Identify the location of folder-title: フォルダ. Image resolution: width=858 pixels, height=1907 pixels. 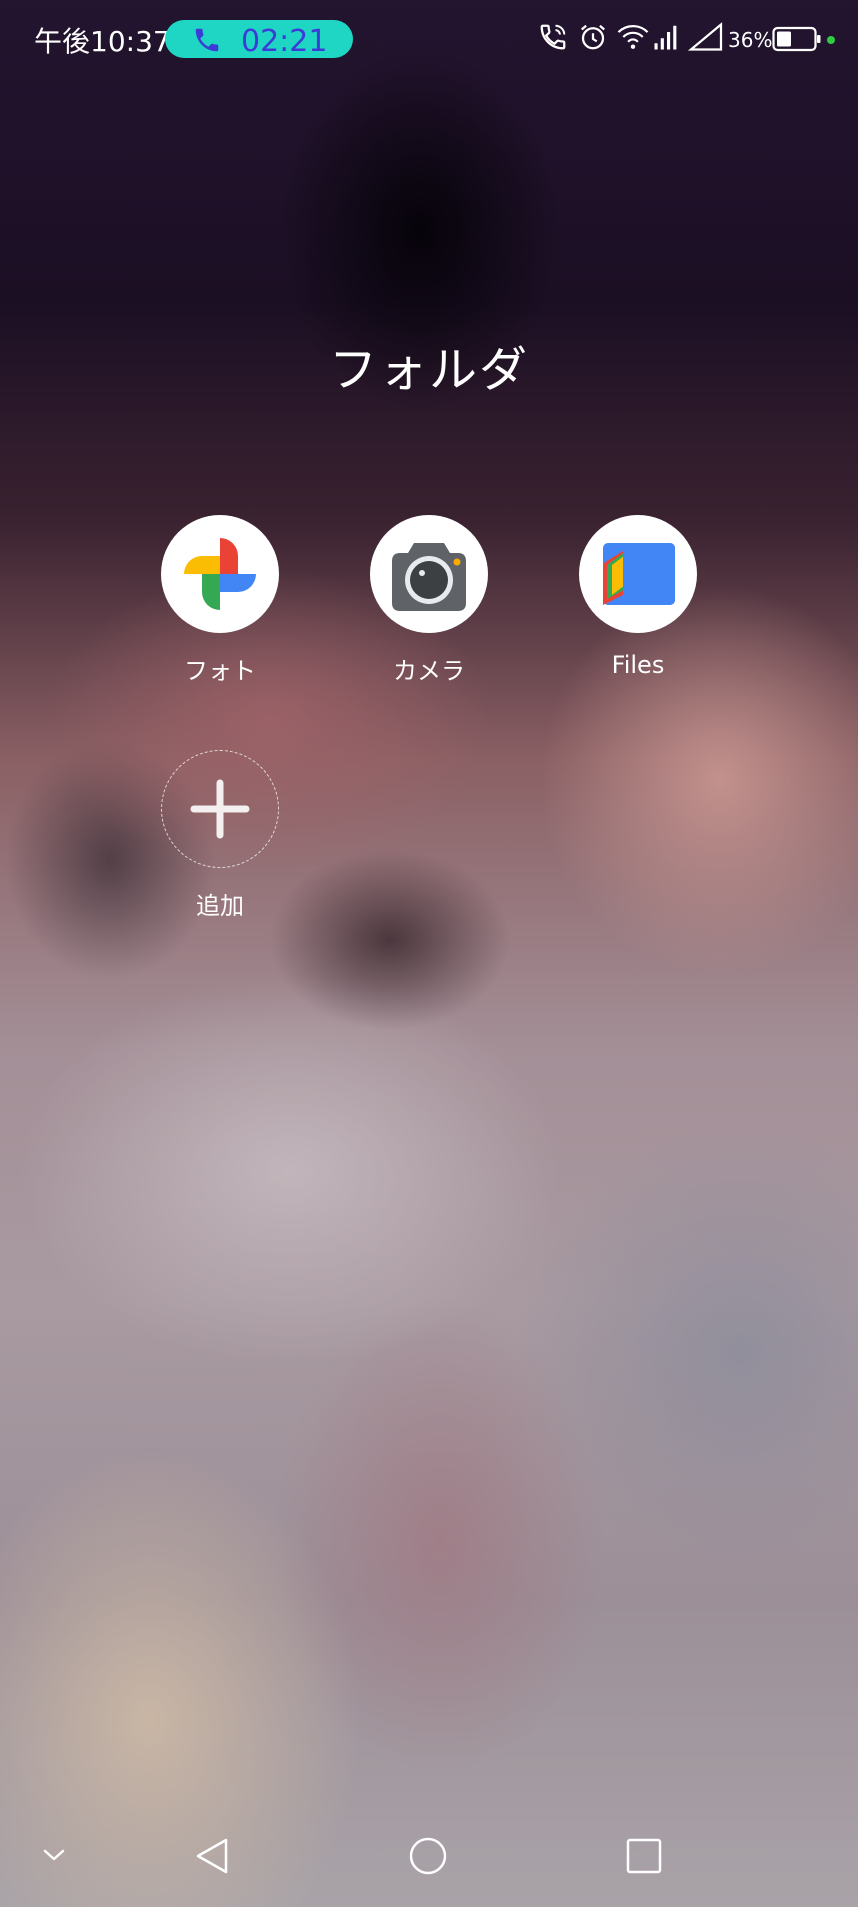
(429, 365).